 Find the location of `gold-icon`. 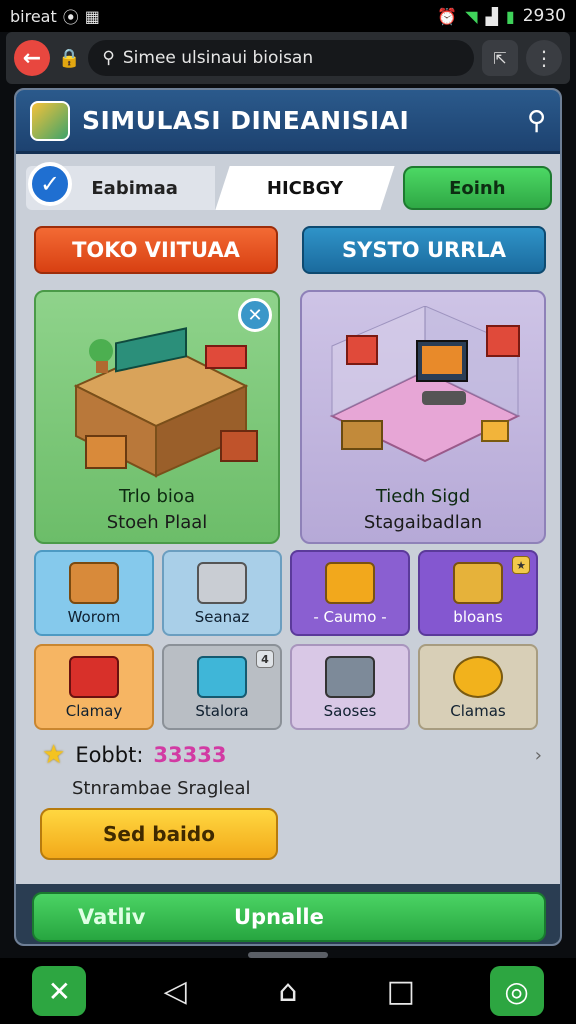

gold-icon is located at coordinates (478, 677).